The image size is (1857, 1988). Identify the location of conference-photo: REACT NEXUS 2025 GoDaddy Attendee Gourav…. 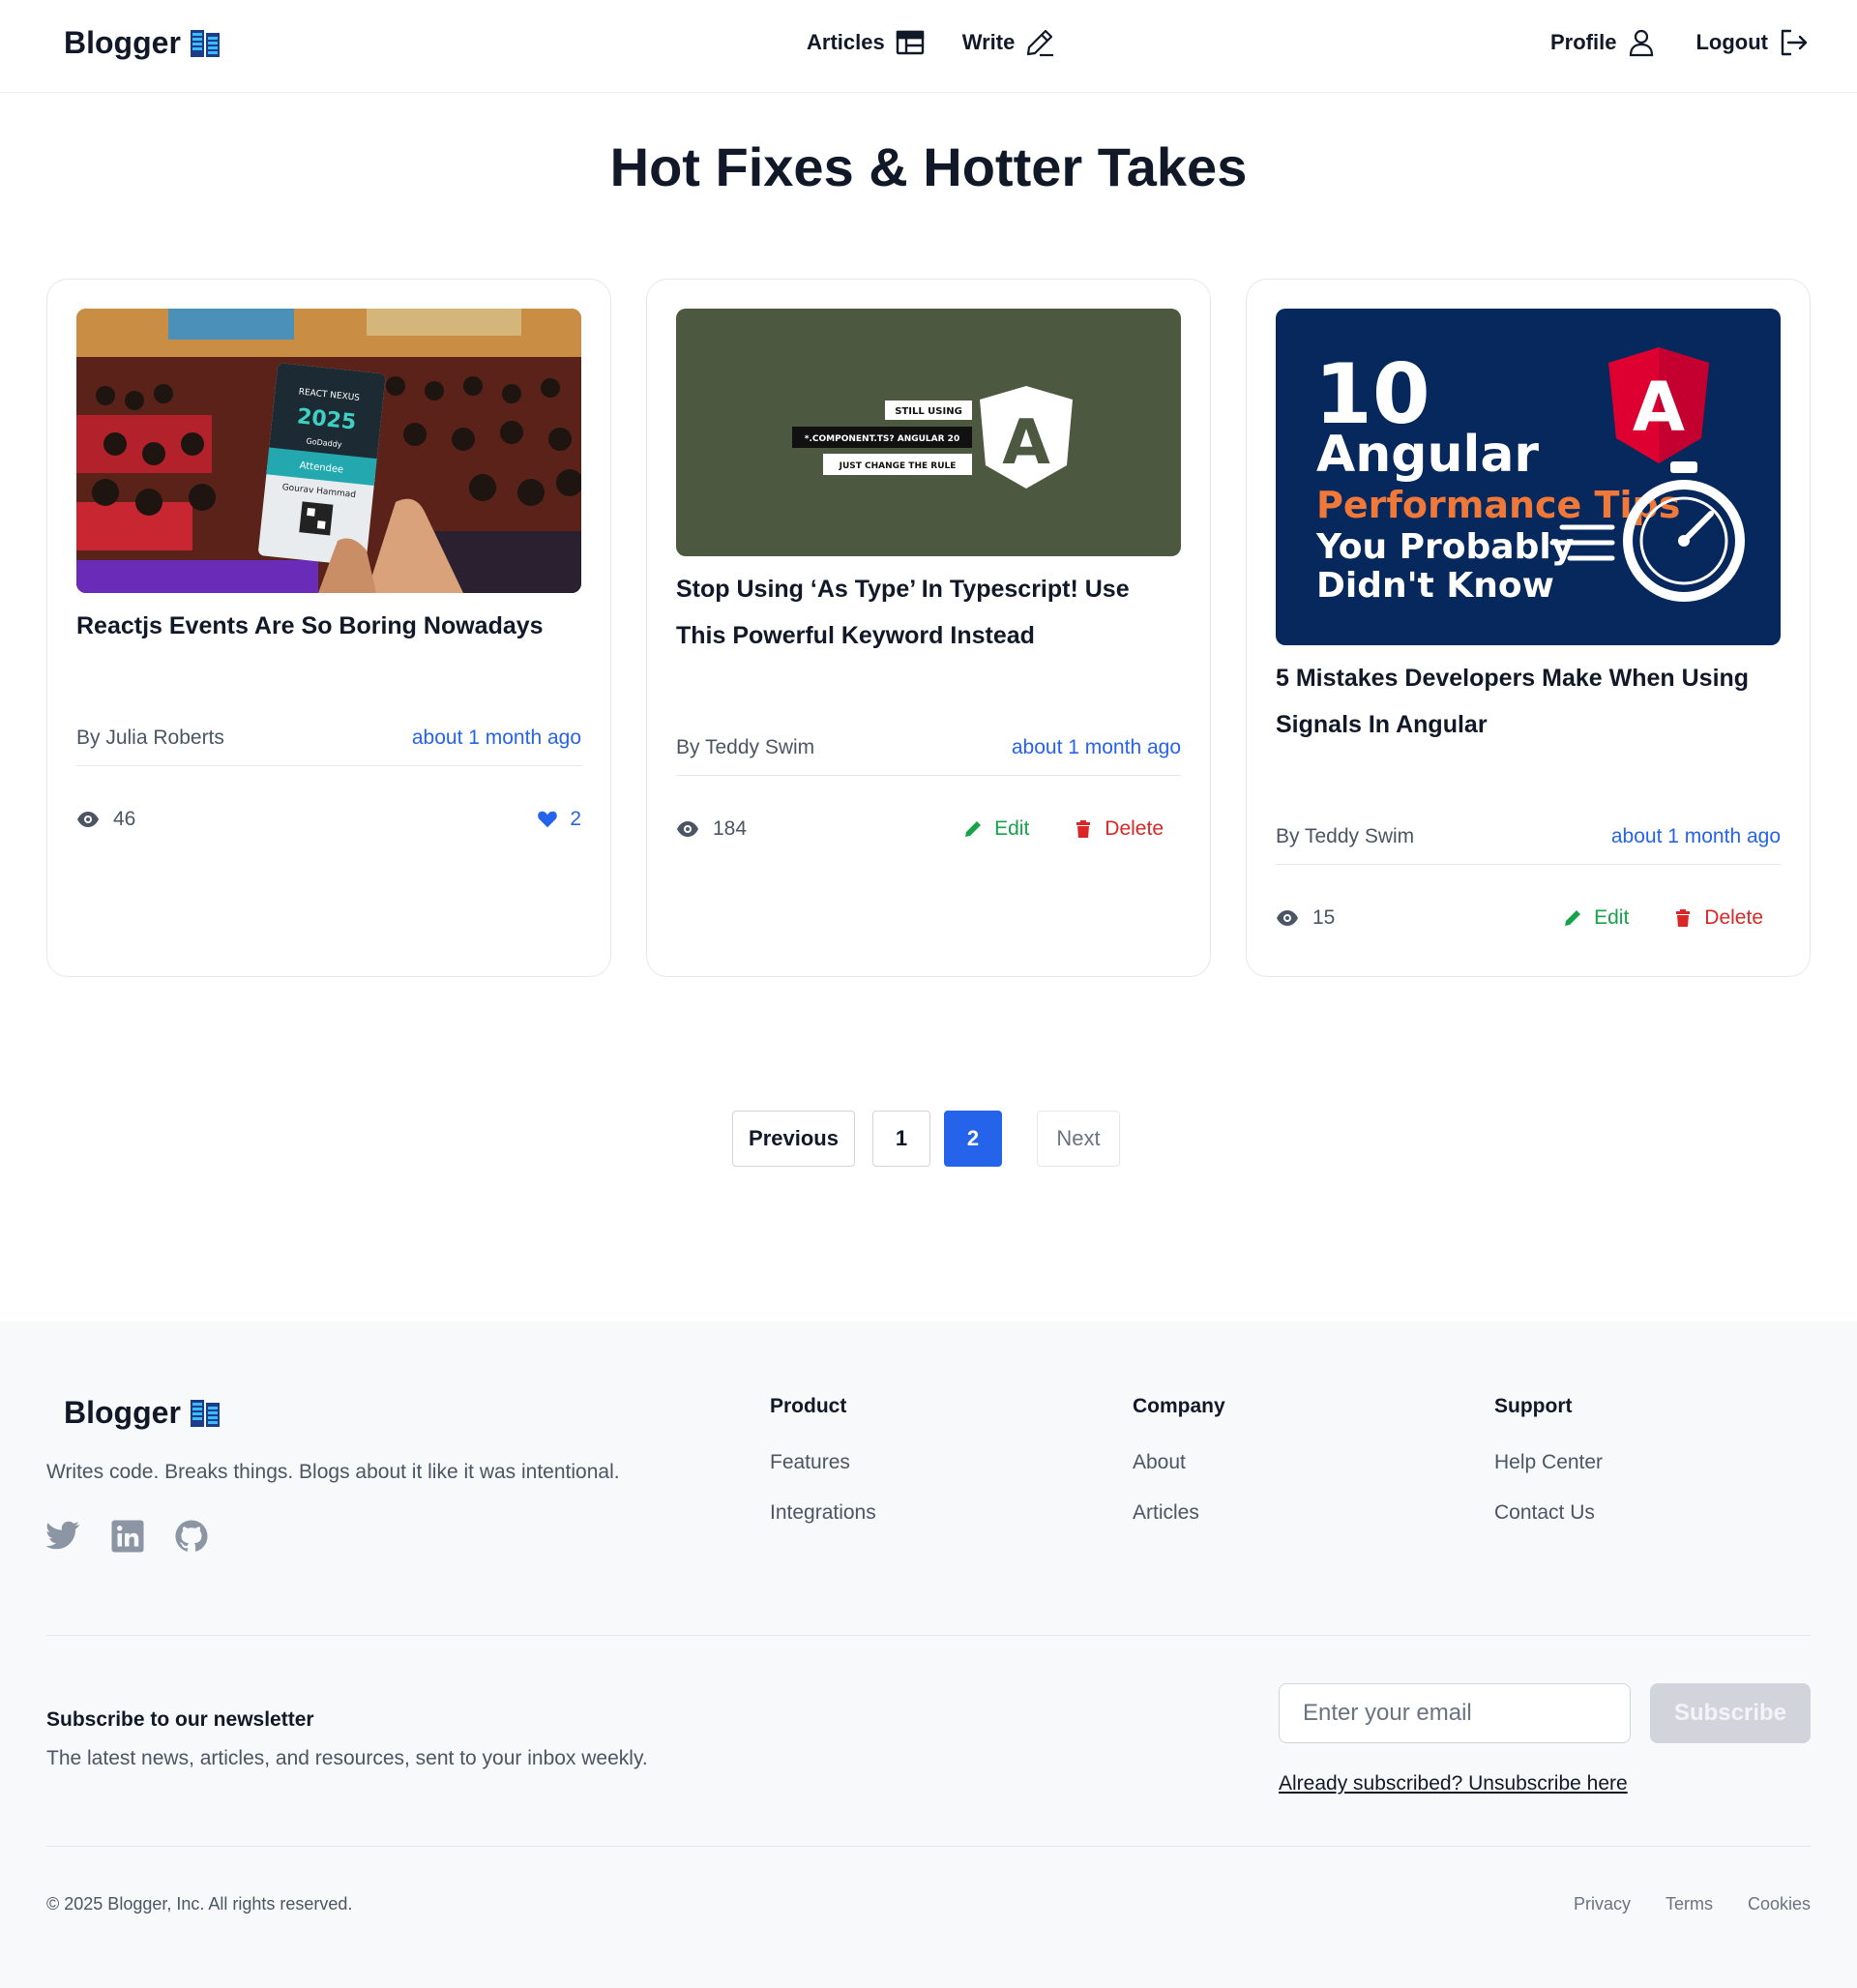
(328, 451).